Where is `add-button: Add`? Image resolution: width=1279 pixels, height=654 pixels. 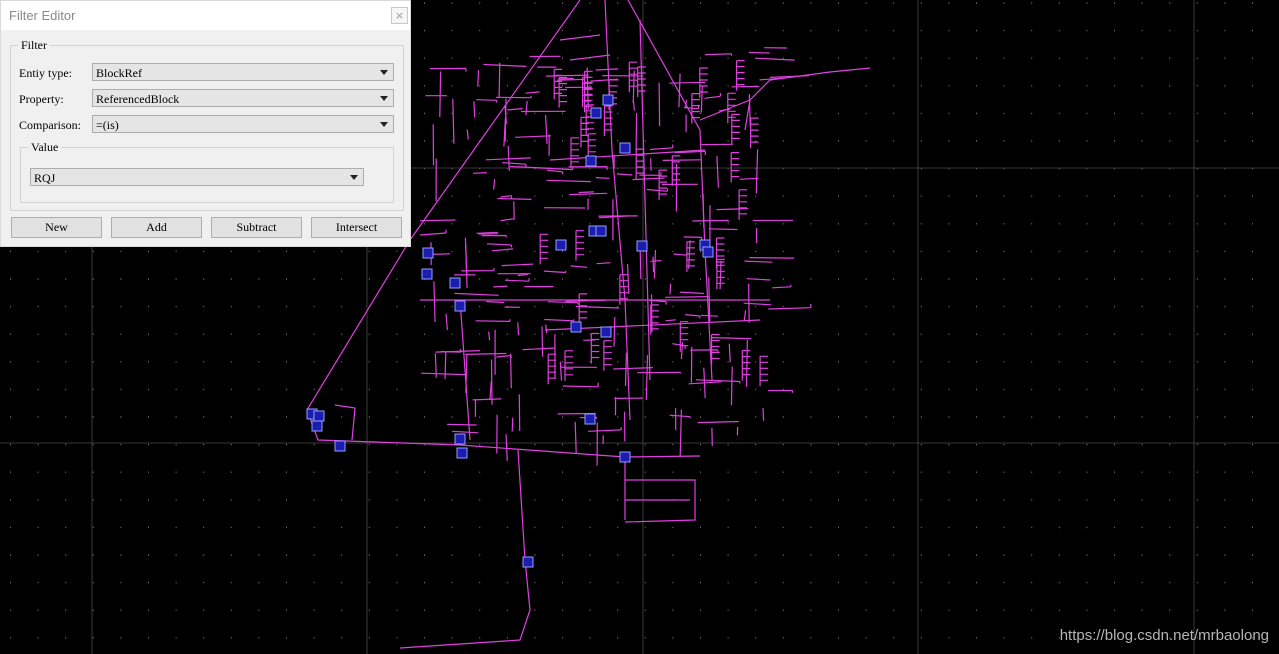 add-button: Add is located at coordinates (156, 227).